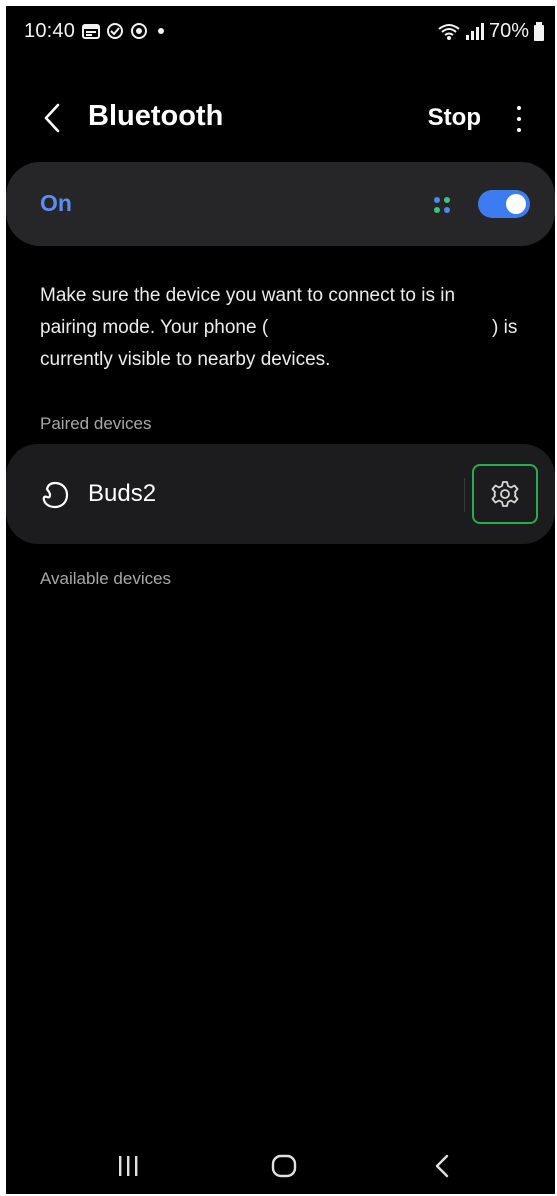  Describe the element at coordinates (454, 118) in the screenshot. I see `stop-scan-button: Stop` at that location.